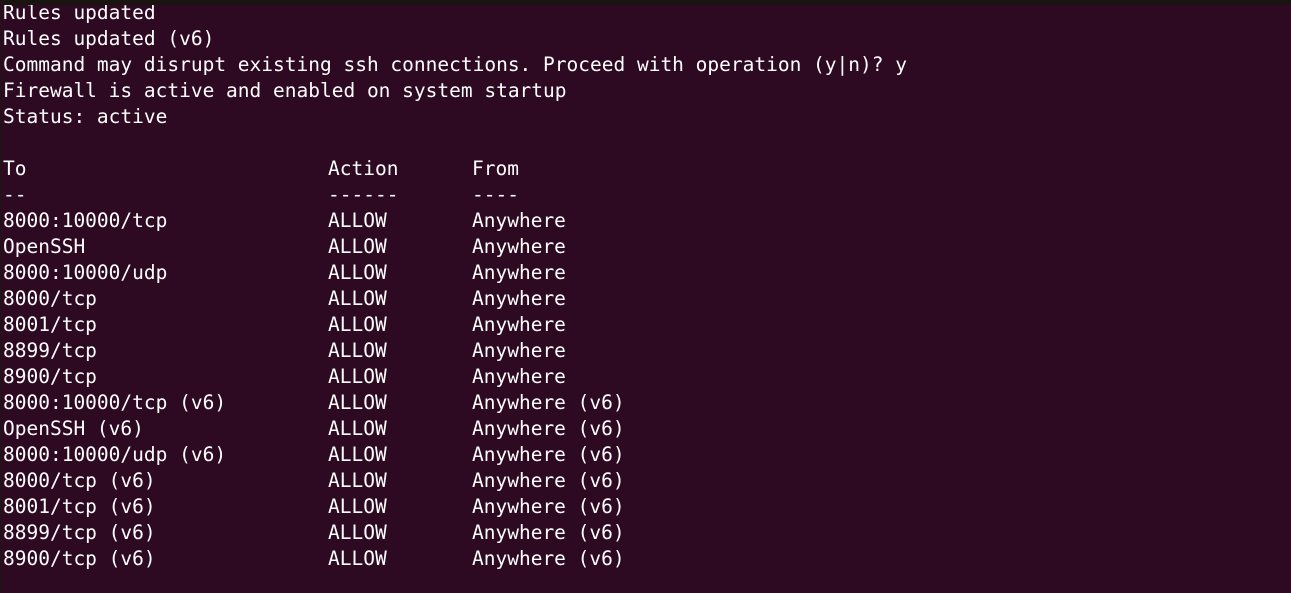 This screenshot has height=593, width=1291. Describe the element at coordinates (645, 507) in the screenshot. I see `table-row: 8001/tcp (v6) ALLOW Anywhere (v6)` at that location.